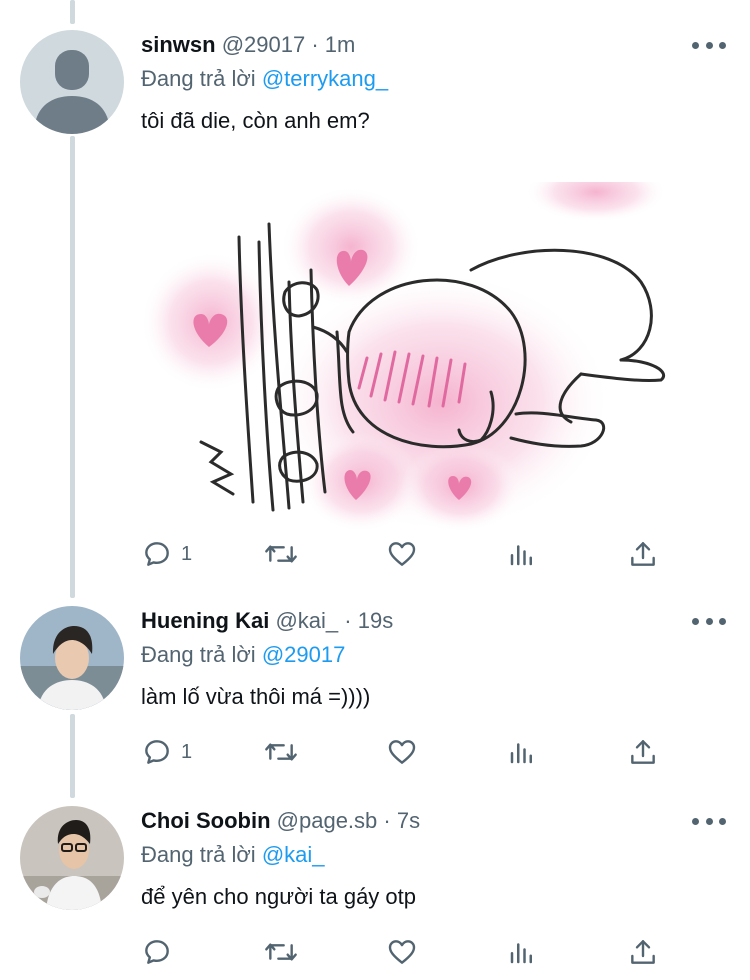  I want to click on timestamp: 7s, so click(408, 820).